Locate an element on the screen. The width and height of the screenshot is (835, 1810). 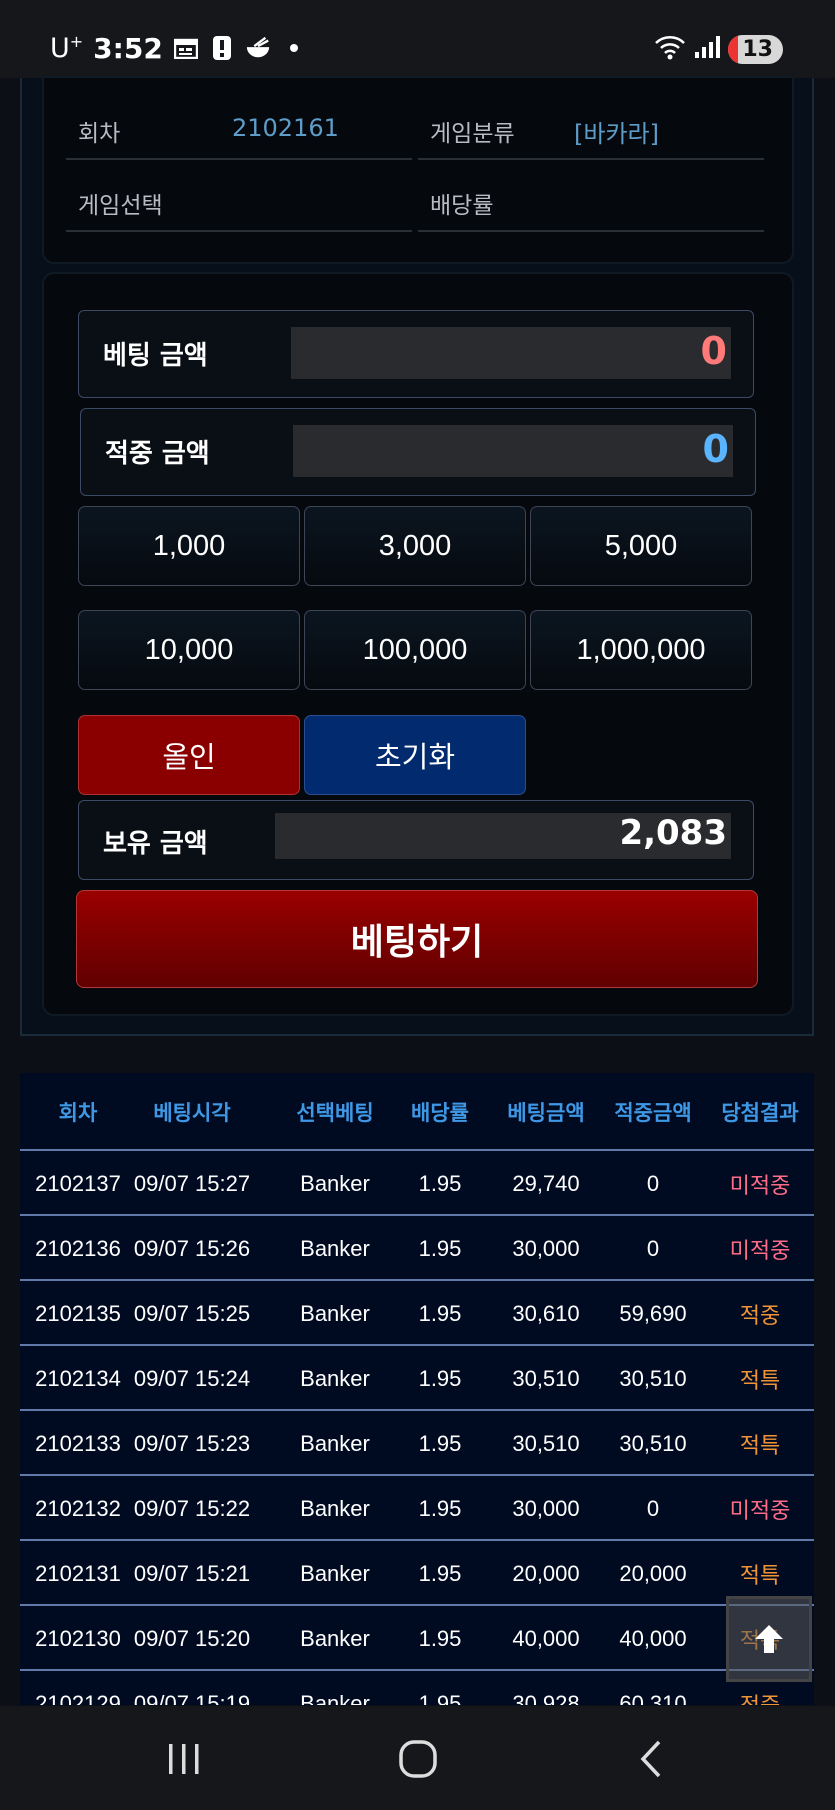
clock: 3:52 is located at coordinates (128, 48).